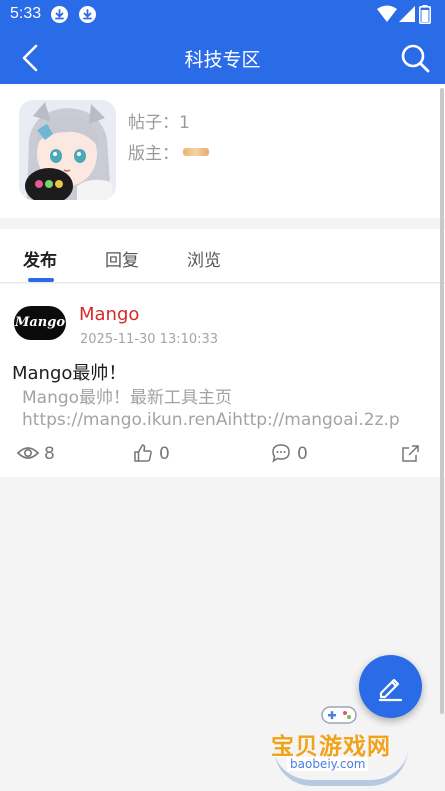  Describe the element at coordinates (69, 372) in the screenshot. I see `post-title: Mango最帅！` at that location.